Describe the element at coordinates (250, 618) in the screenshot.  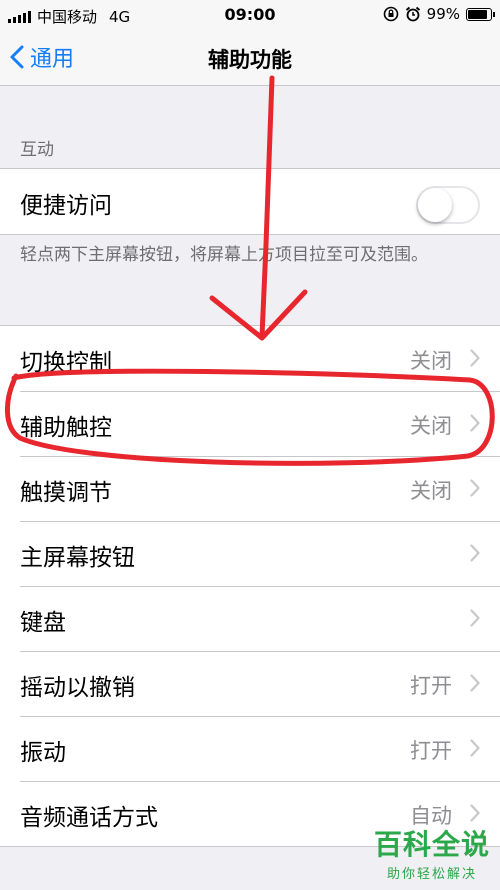
I see `list-item: 键盘` at that location.